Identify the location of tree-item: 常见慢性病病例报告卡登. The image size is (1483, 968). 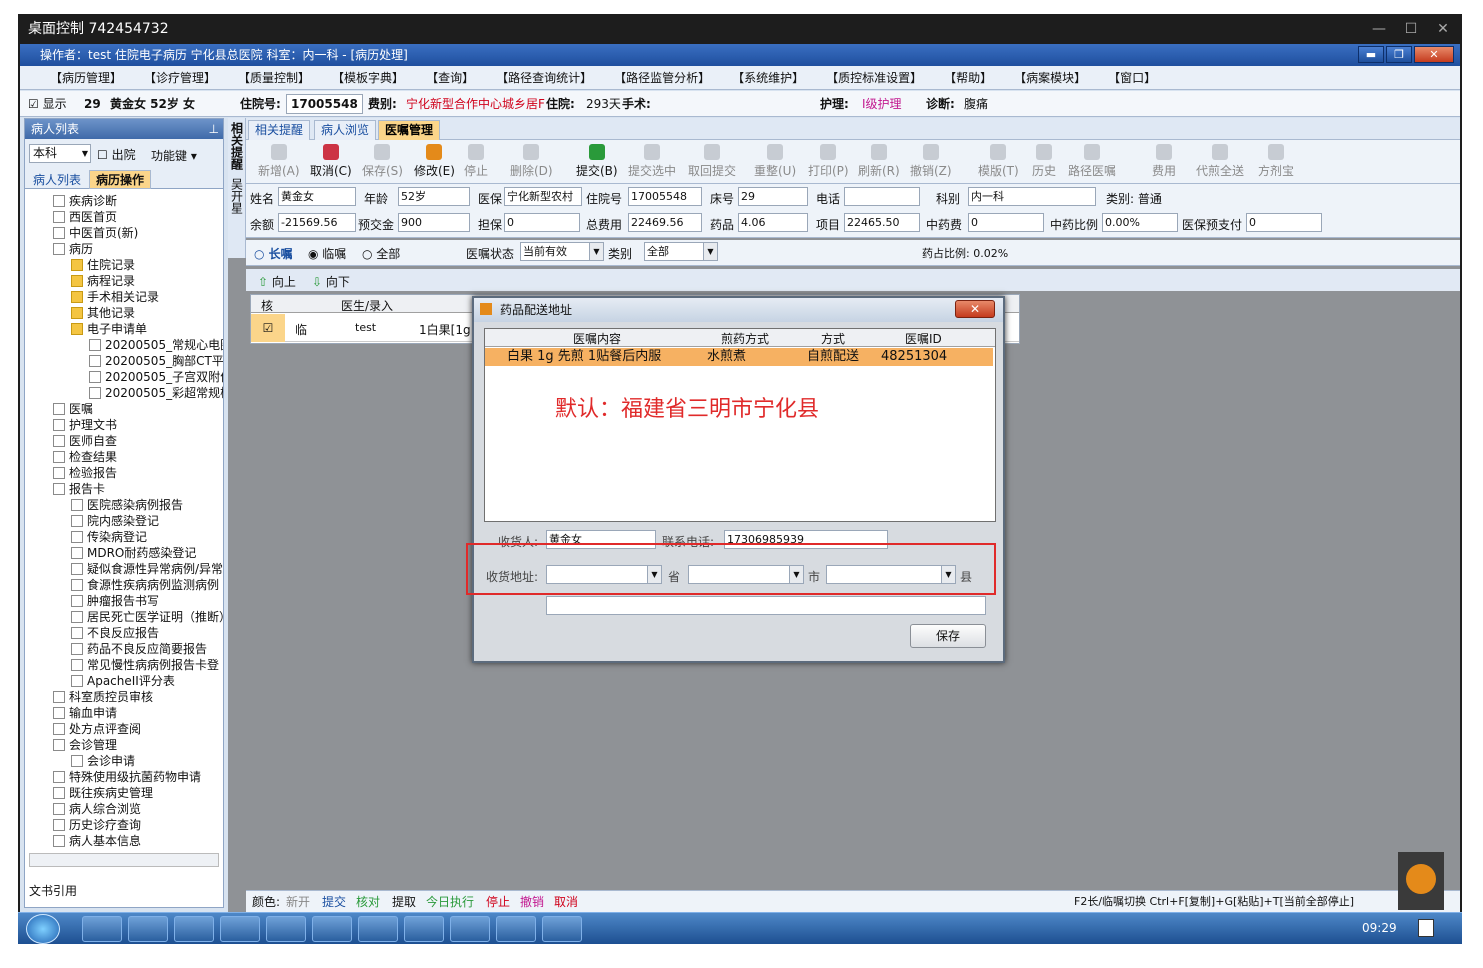
(145, 665).